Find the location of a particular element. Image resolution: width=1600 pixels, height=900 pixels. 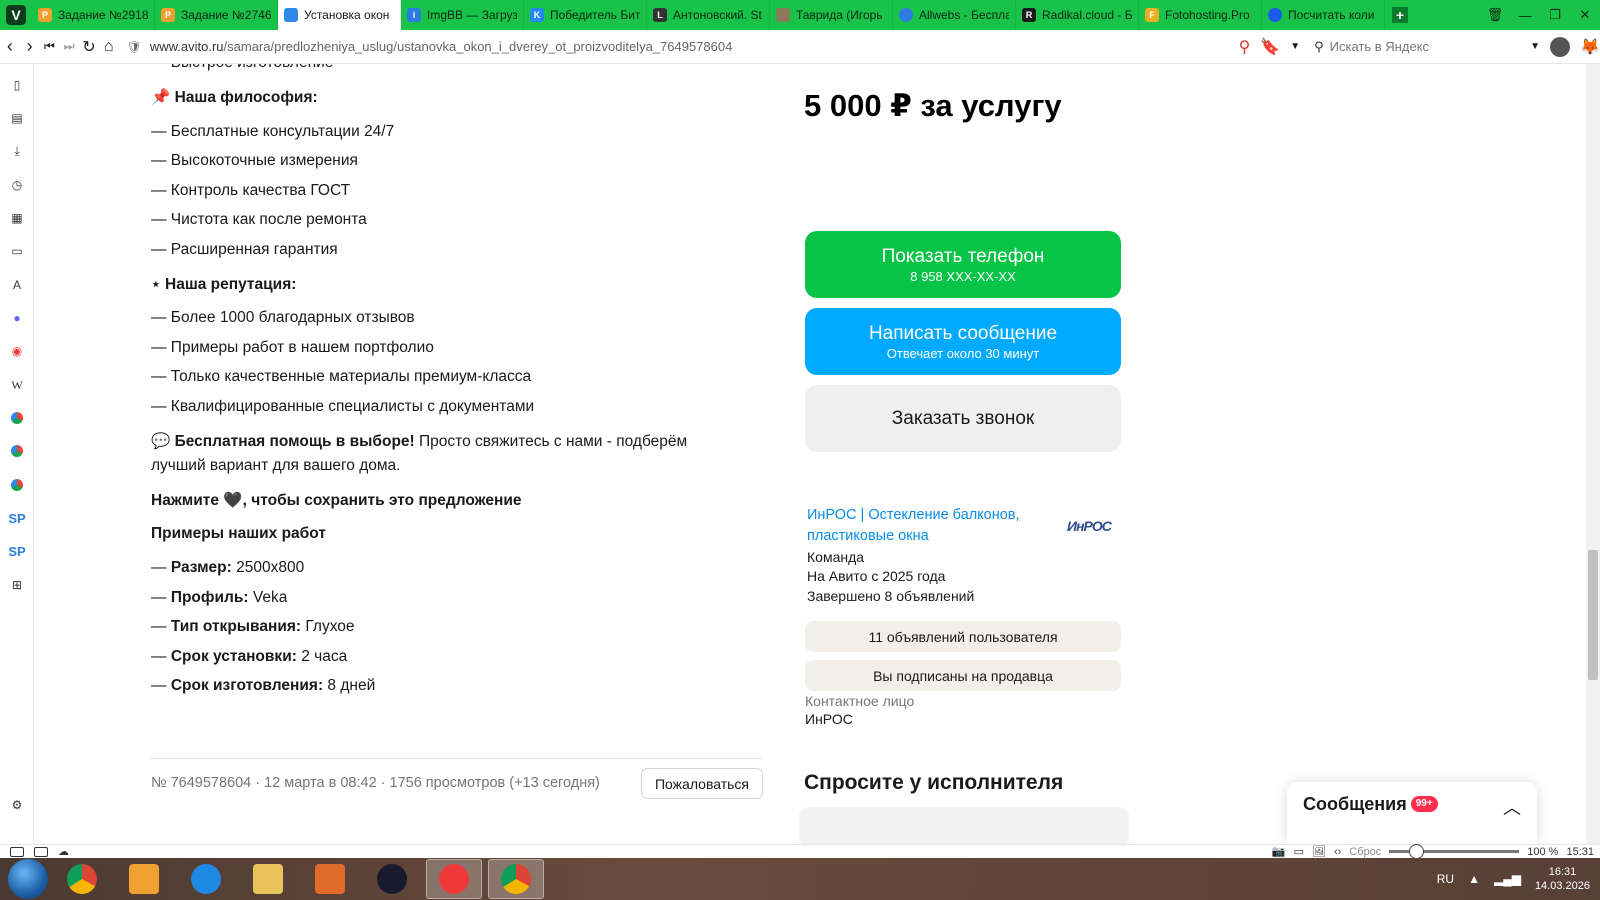

page-scrollbar is located at coordinates (1593, 454).